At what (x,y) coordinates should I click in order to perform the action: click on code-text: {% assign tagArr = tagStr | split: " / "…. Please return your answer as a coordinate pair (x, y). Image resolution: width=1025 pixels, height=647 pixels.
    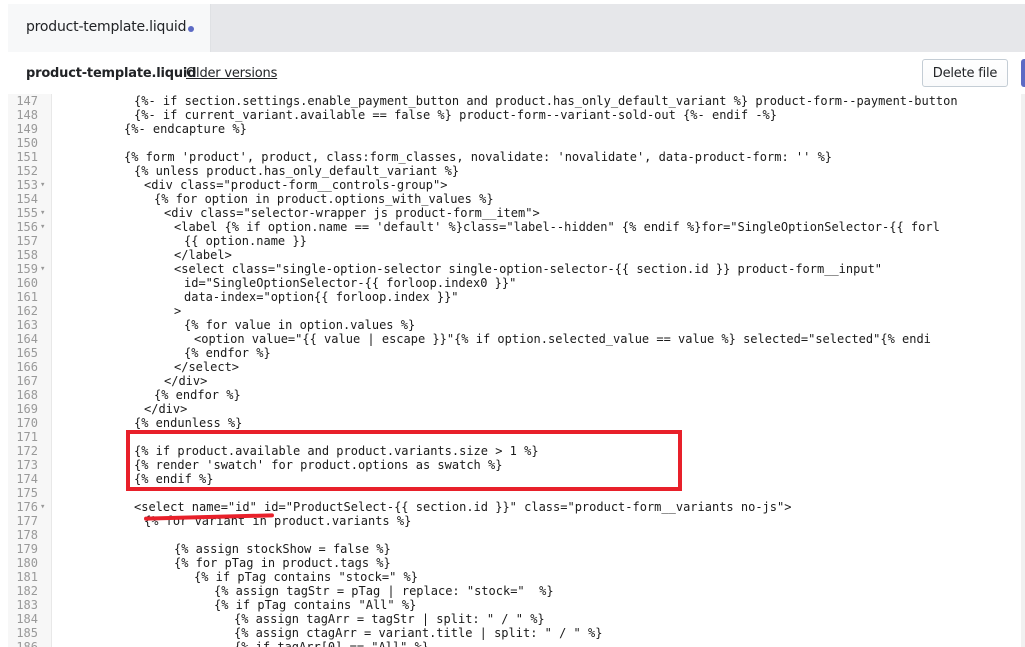
    Looking at the image, I should click on (389, 619).